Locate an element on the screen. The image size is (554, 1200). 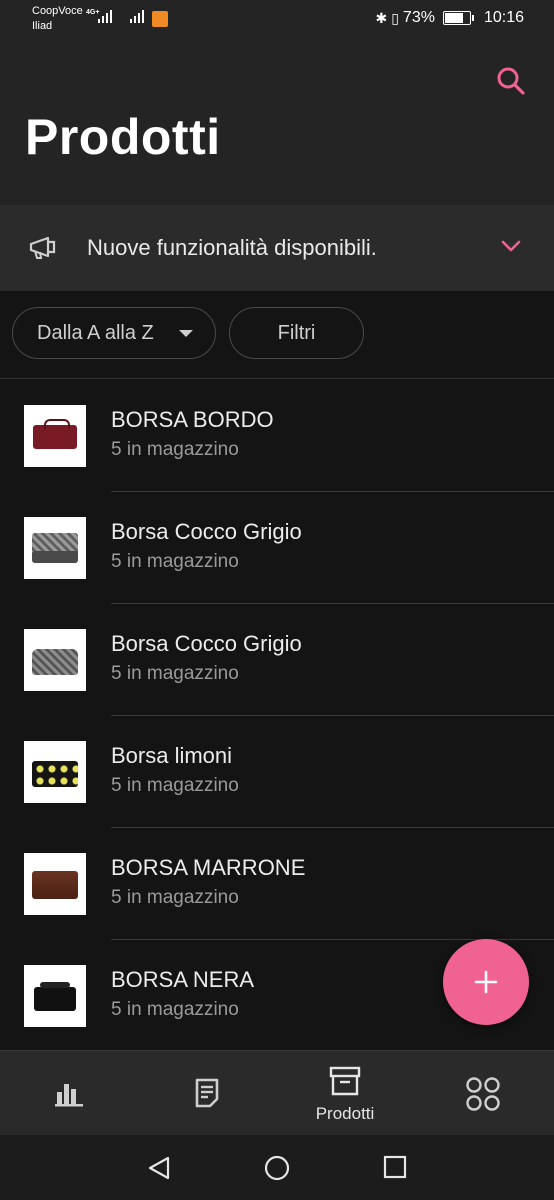
bar-chart-icon is located at coordinates (69, 1095).